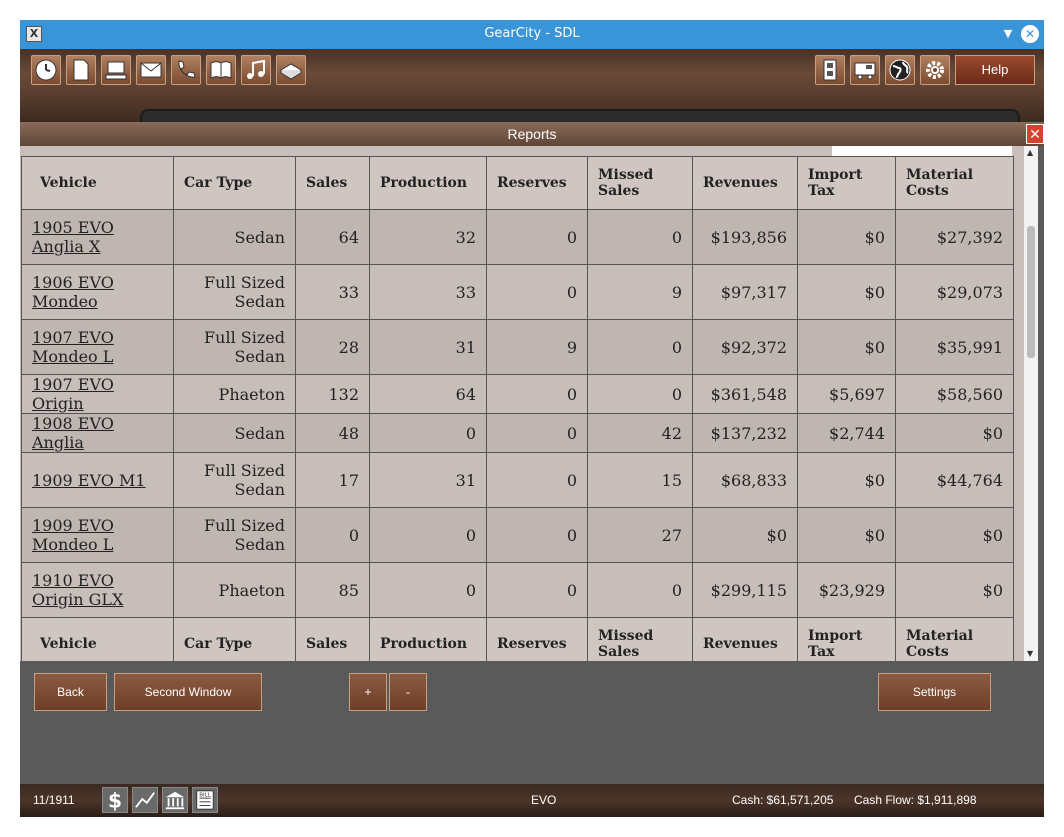  What do you see at coordinates (73, 535) in the screenshot?
I see `vehicle-link: 1909 EVO Mondeo L` at bounding box center [73, 535].